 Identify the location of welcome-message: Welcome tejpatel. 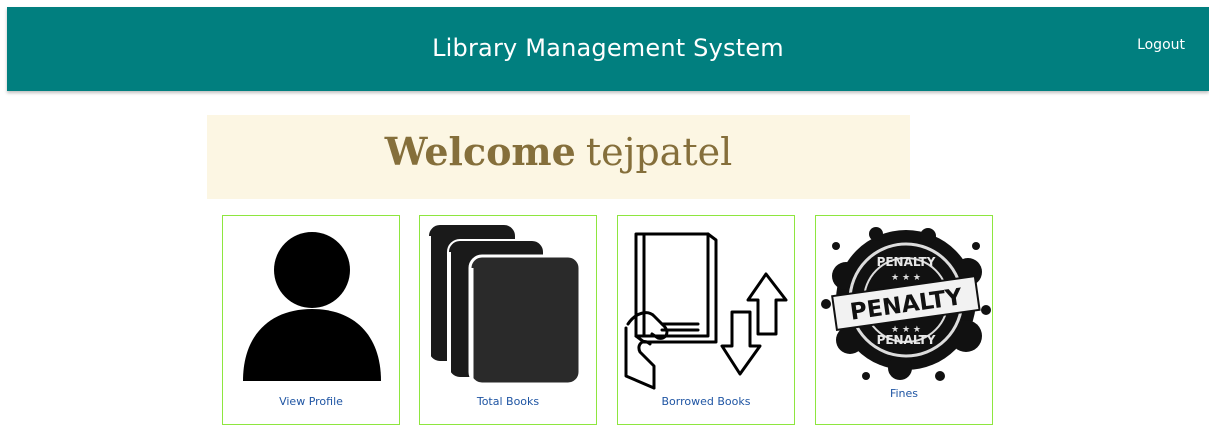
(559, 151).